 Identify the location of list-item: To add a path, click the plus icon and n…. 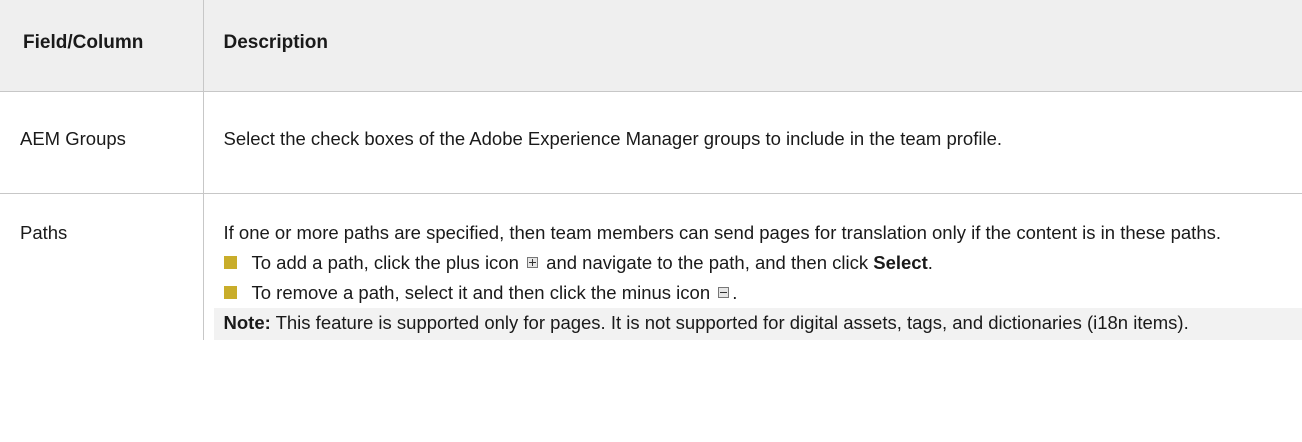
(753, 263).